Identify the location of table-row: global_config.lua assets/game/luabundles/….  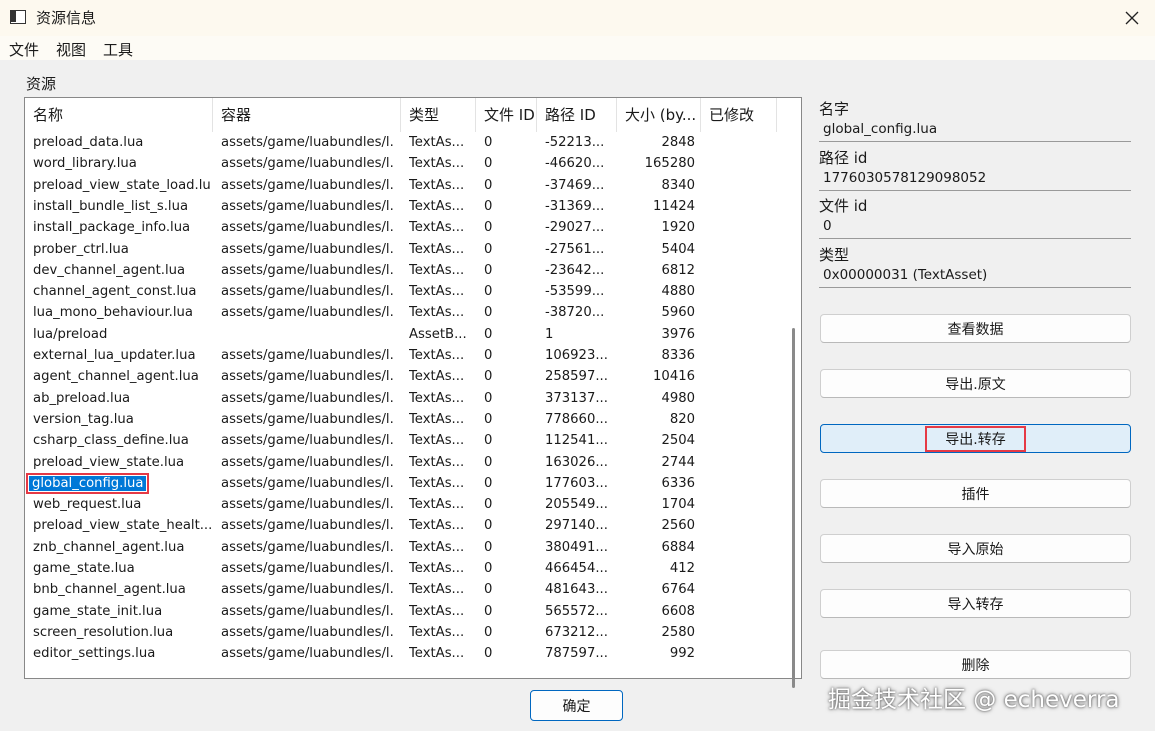
(406, 483).